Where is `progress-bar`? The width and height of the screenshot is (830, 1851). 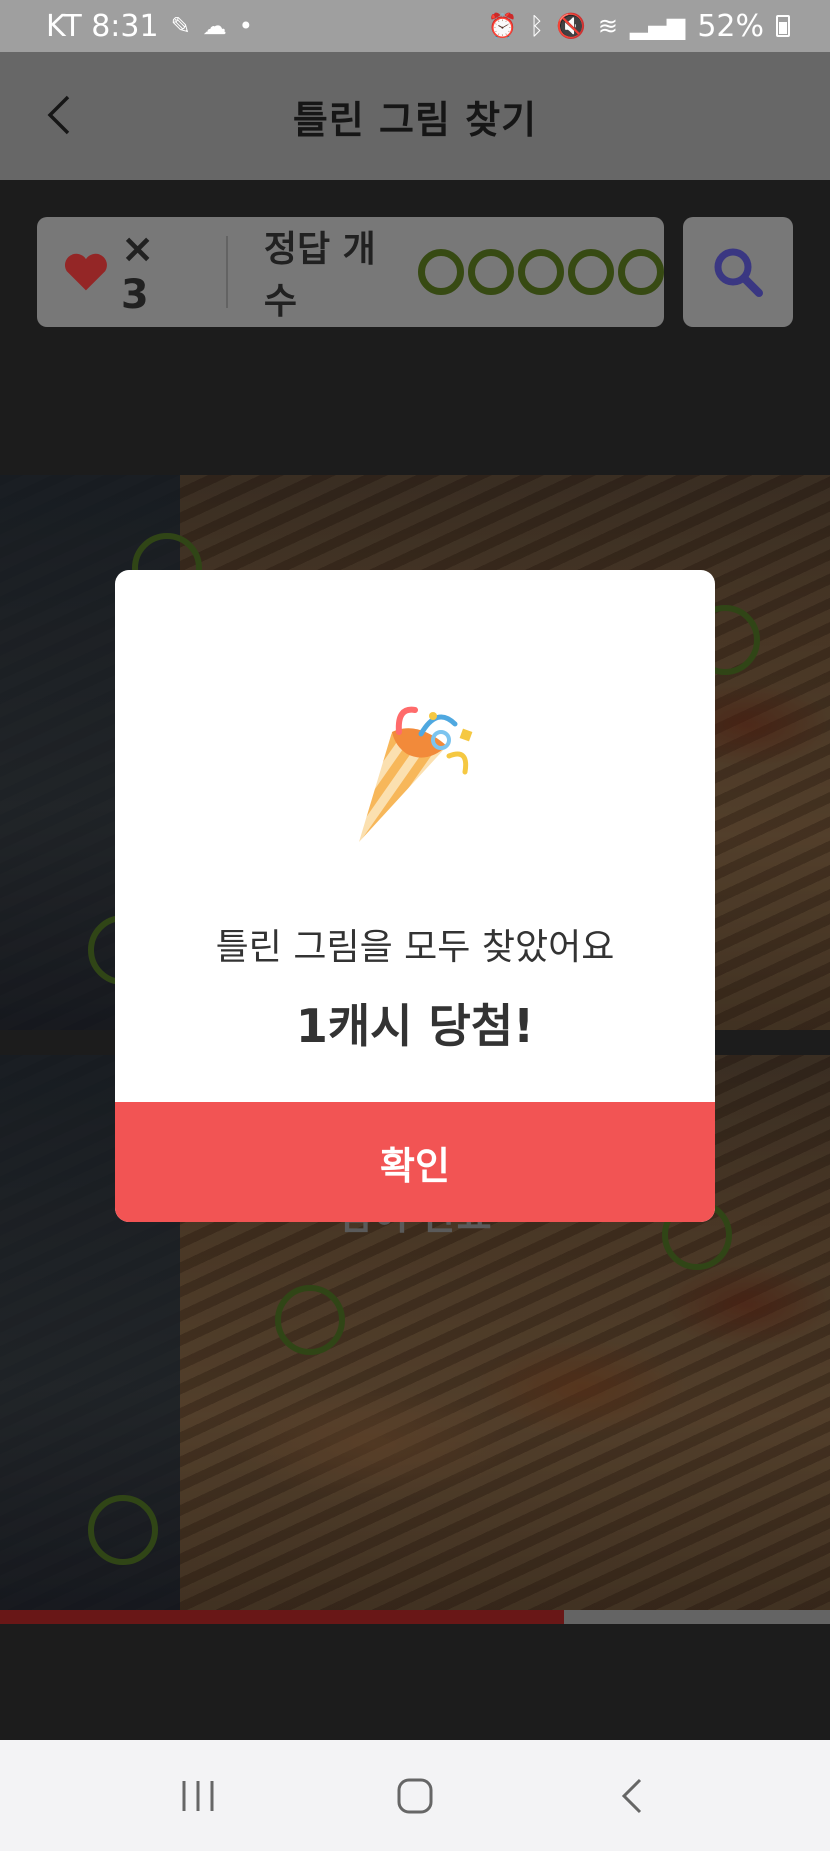 progress-bar is located at coordinates (415, 1617).